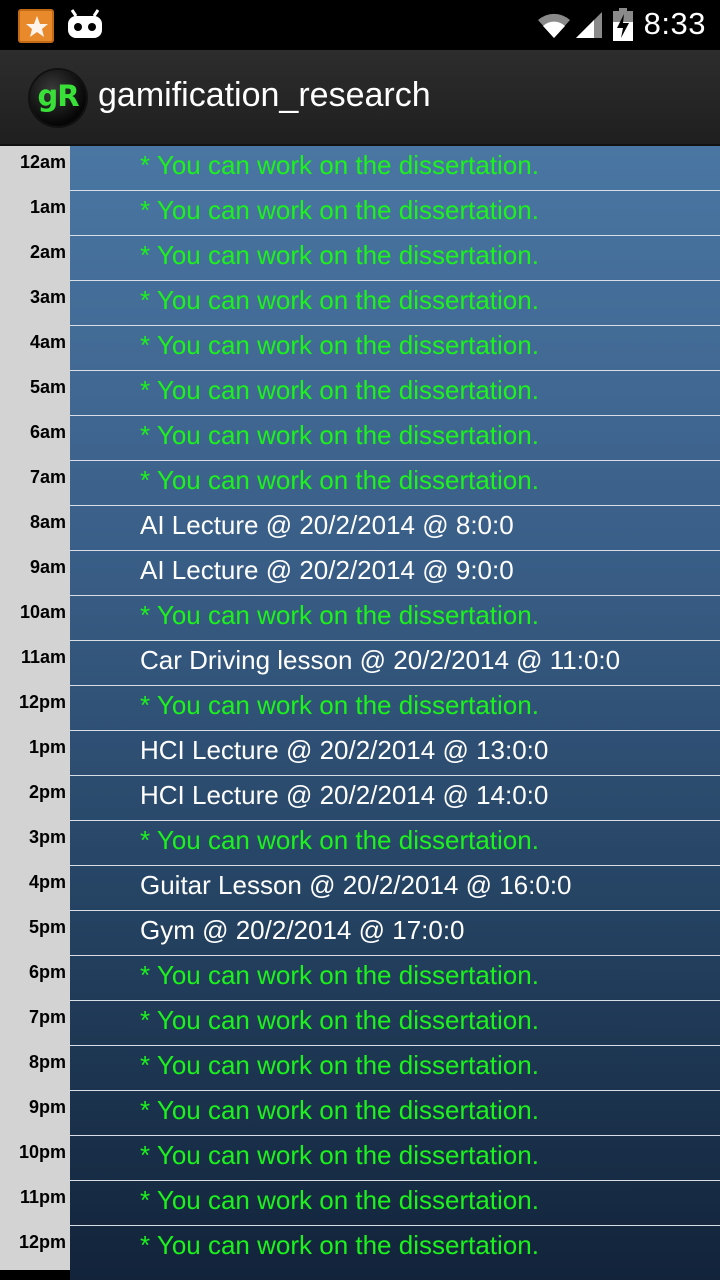  I want to click on hour-label: 8am, so click(47, 522).